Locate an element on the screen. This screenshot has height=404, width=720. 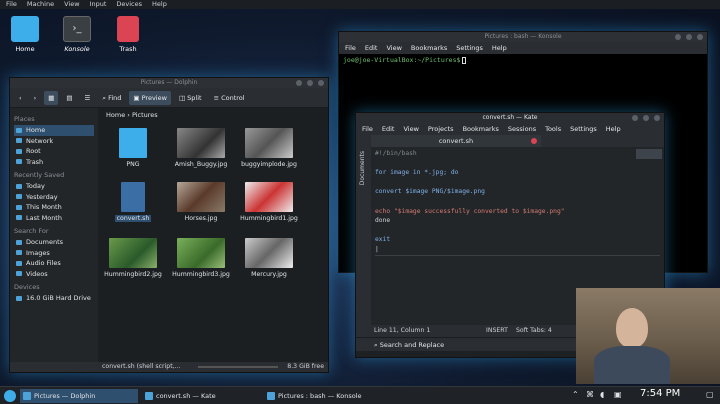
cursor-position: Line 11, Column 1 is located at coordinates (402, 330).